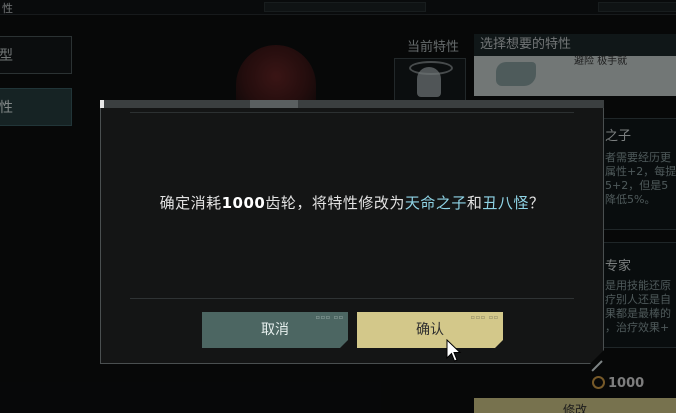 The width and height of the screenshot is (676, 413). What do you see at coordinates (536, 203) in the screenshot?
I see `message-suffix: ？` at bounding box center [536, 203].